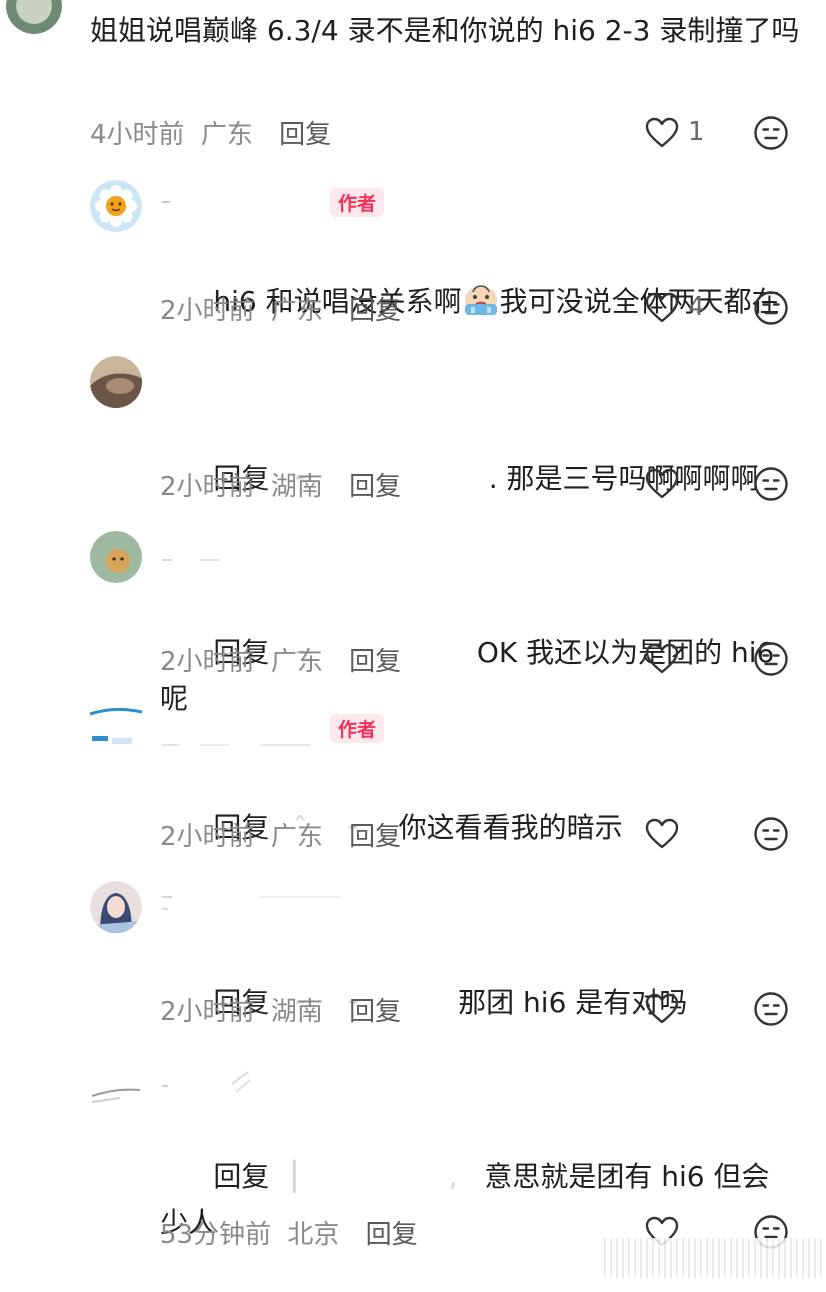  I want to click on comment-text-part: 我可没说全体两天都在, so click(639, 301).